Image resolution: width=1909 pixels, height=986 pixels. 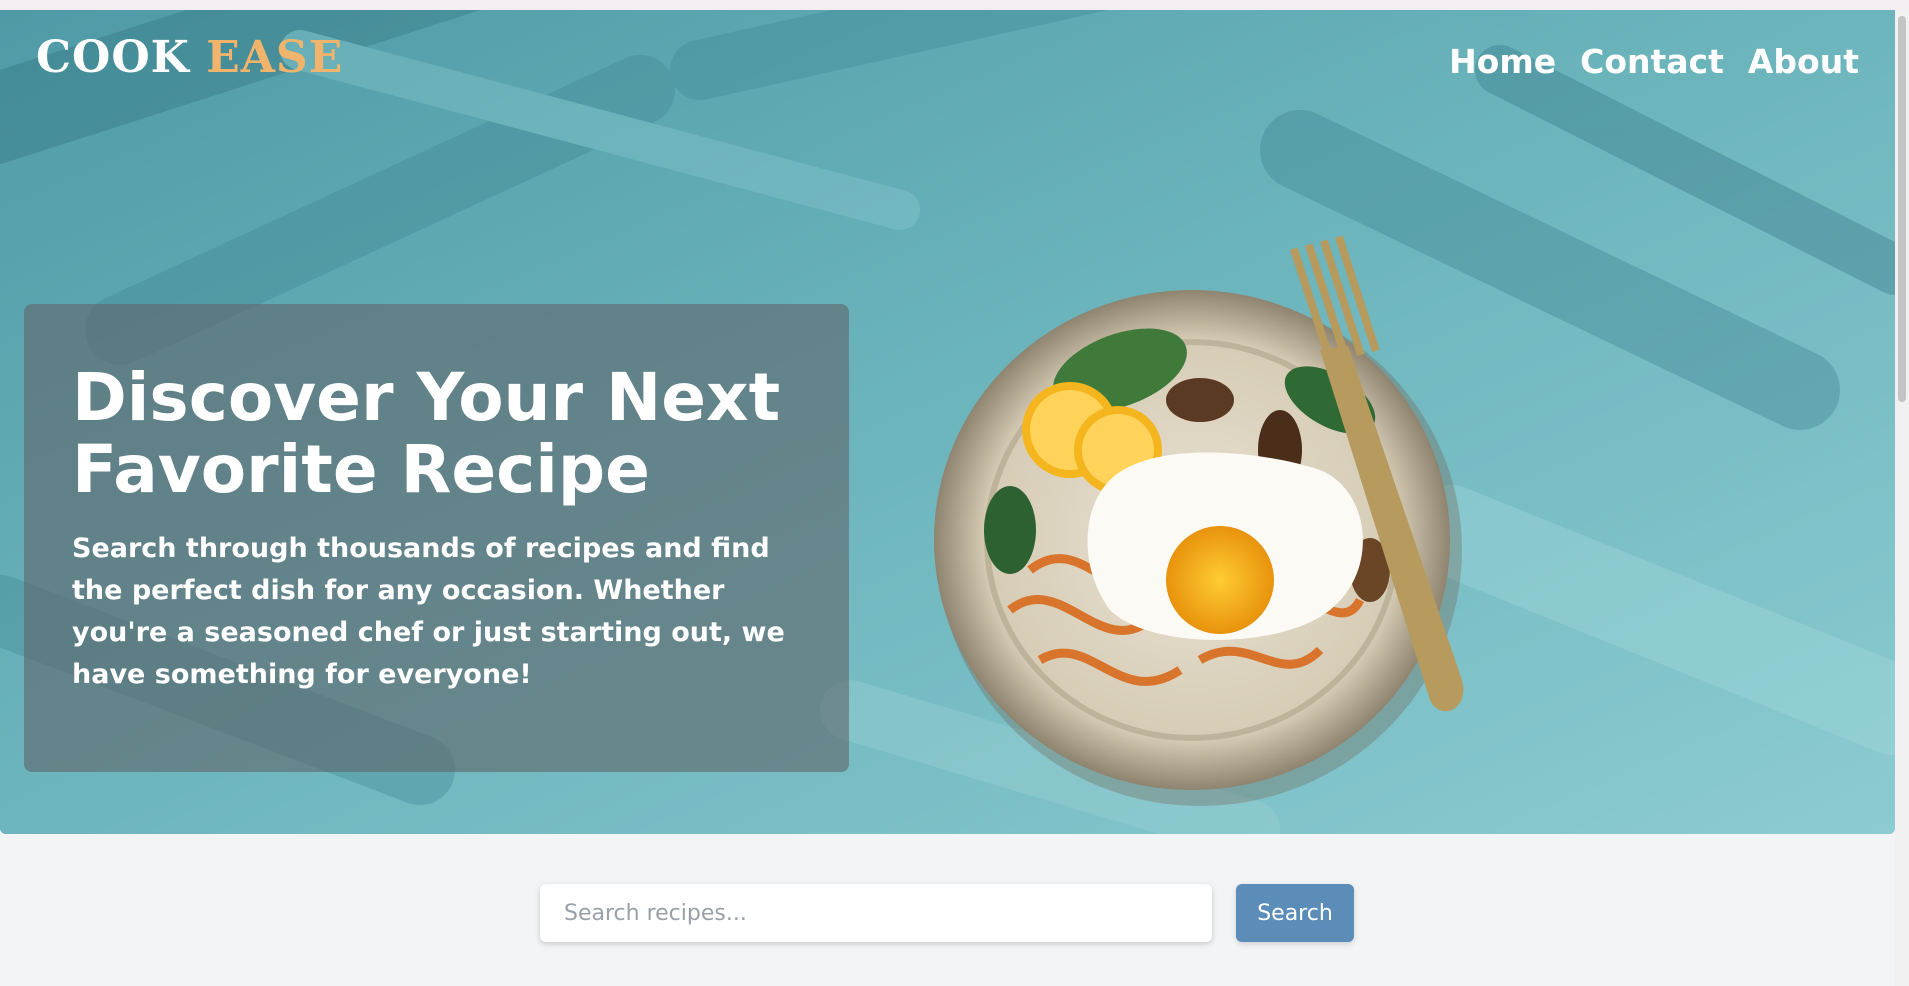 What do you see at coordinates (113, 57) in the screenshot?
I see `logo-text-main: COOK` at bounding box center [113, 57].